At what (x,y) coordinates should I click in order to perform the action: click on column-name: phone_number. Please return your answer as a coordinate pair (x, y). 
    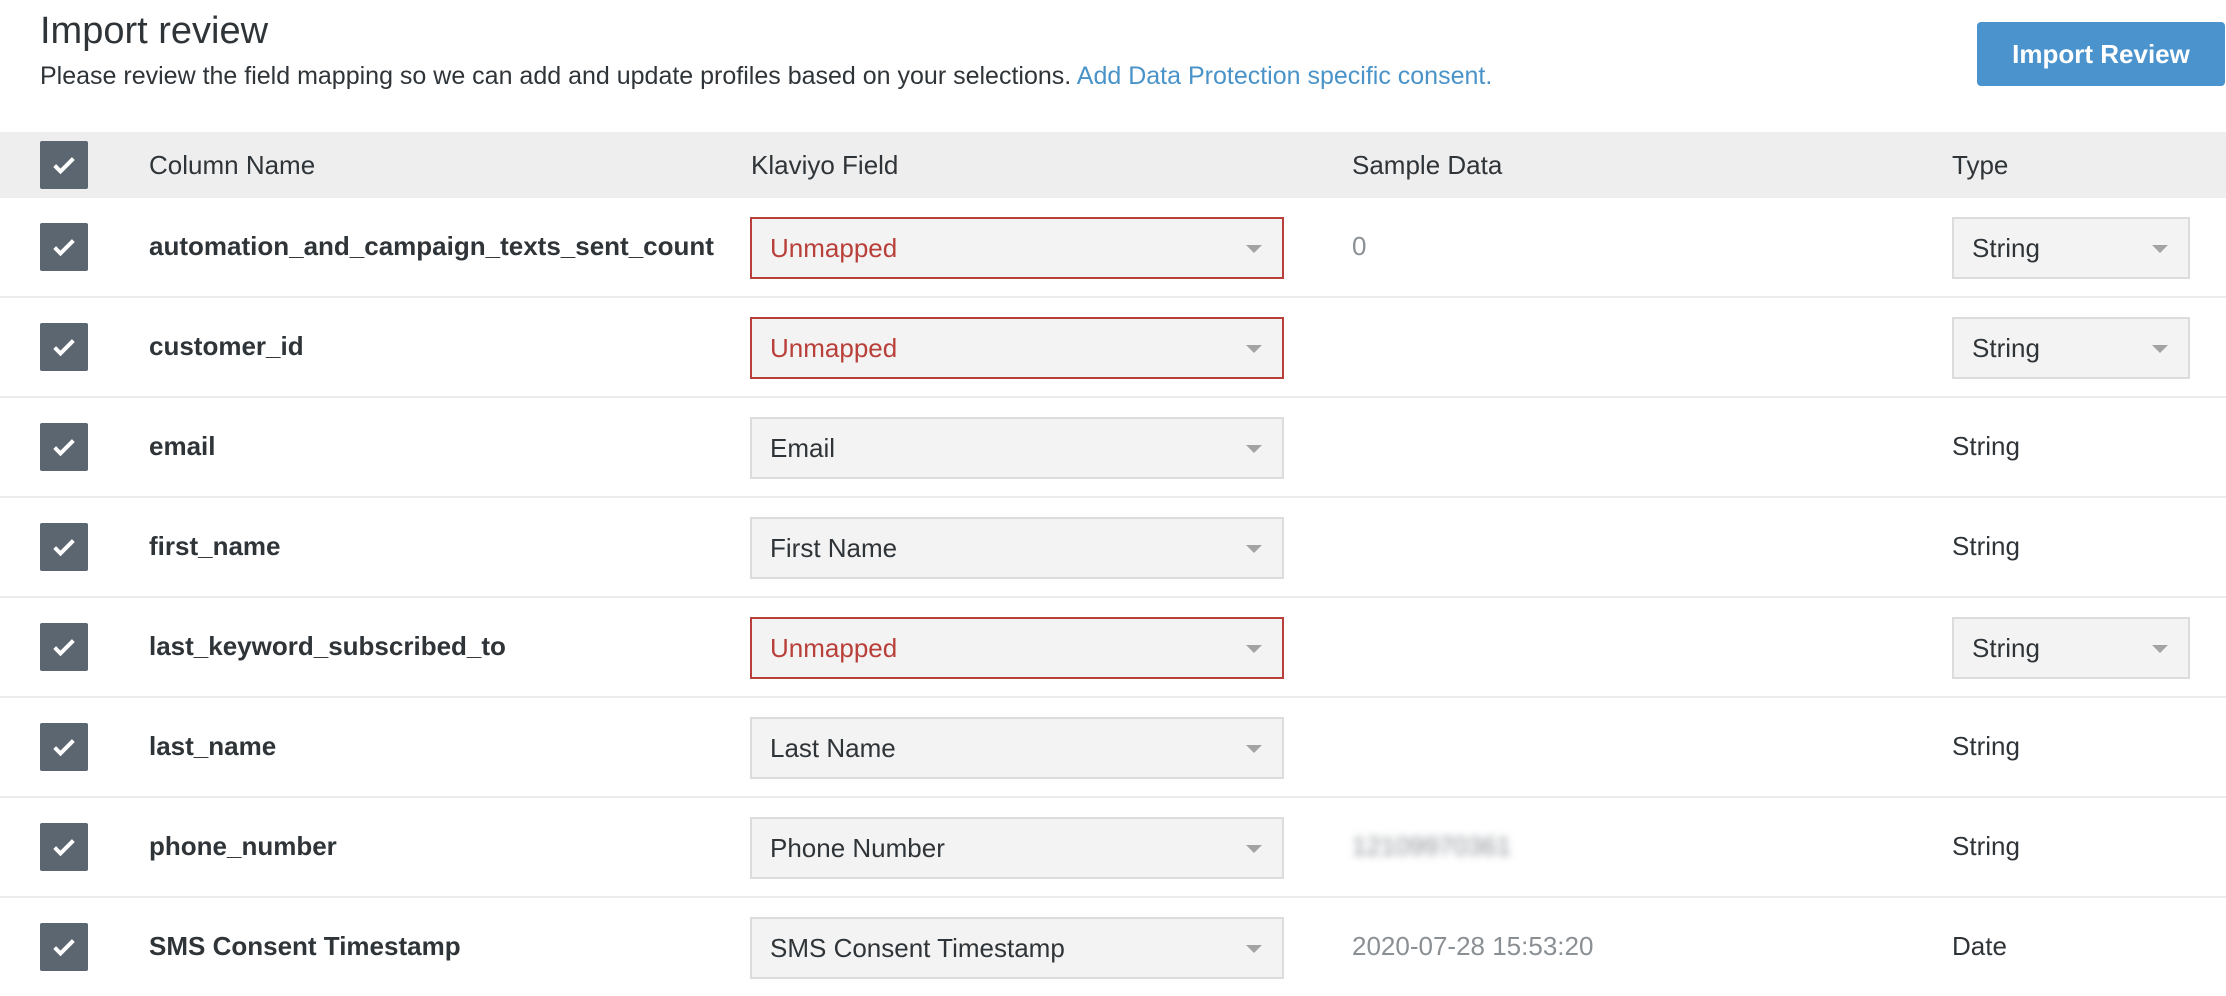
    Looking at the image, I should click on (243, 846).